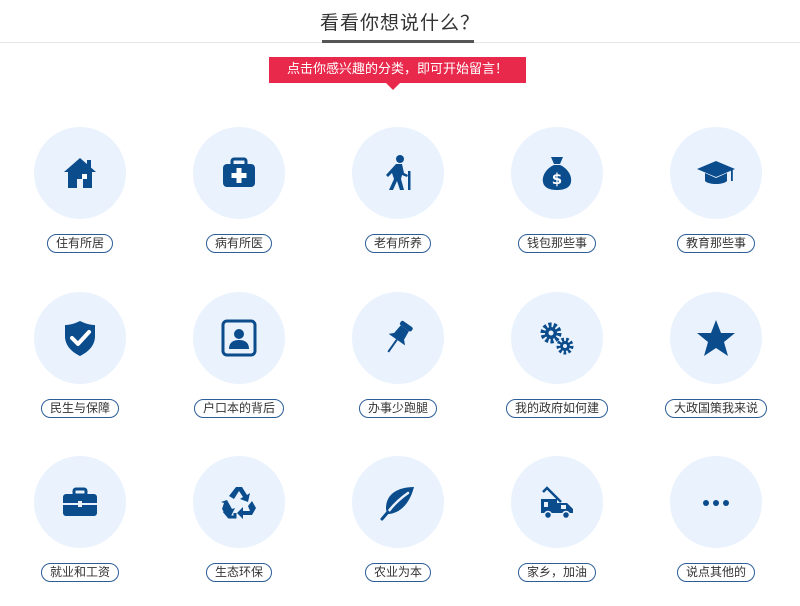  What do you see at coordinates (398, 572) in the screenshot?
I see `category-label: 农业为本` at bounding box center [398, 572].